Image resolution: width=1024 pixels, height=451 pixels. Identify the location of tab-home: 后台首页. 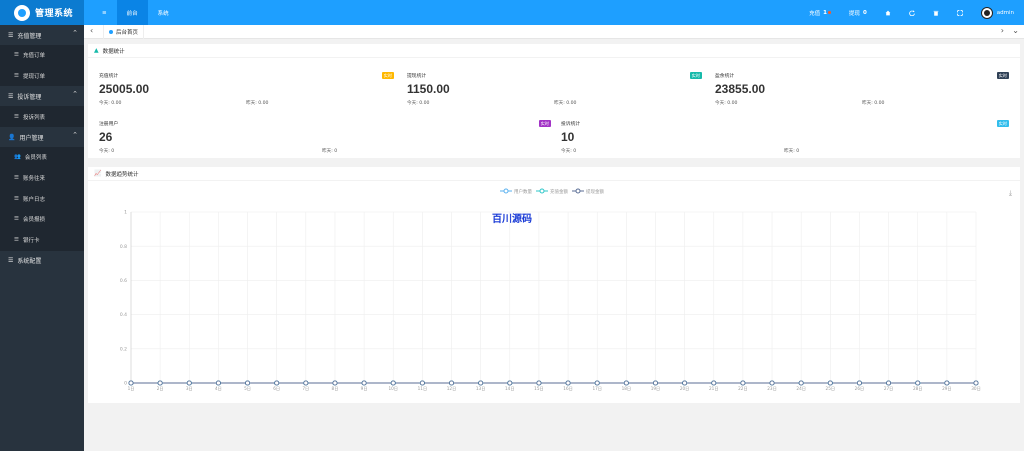
(124, 32).